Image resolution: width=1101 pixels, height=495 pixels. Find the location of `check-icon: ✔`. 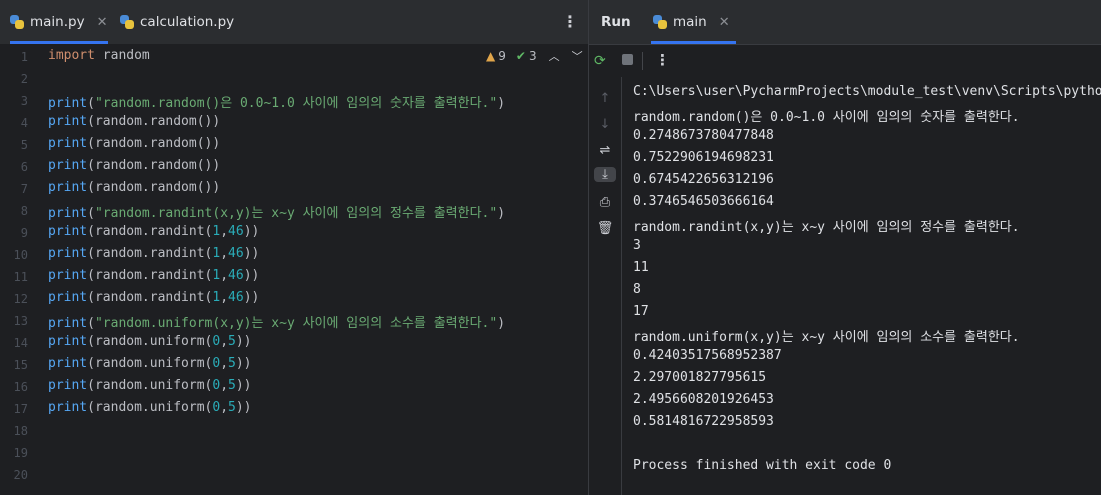

check-icon: ✔ is located at coordinates (520, 56).